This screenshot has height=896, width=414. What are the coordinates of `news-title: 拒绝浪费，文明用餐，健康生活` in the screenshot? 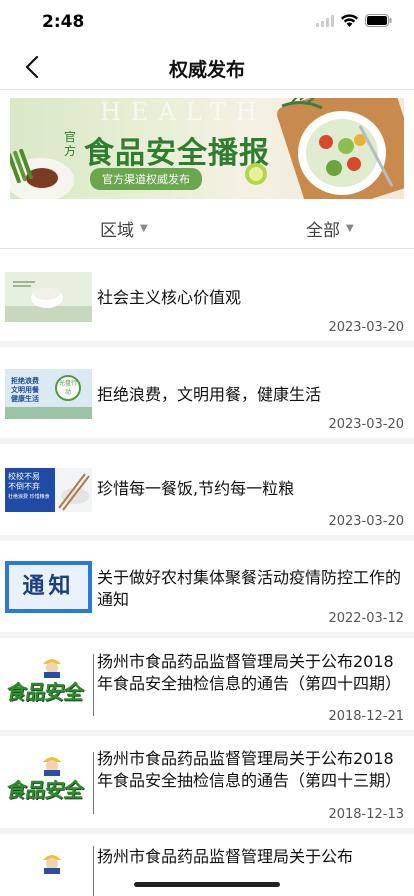 It's located at (209, 394).